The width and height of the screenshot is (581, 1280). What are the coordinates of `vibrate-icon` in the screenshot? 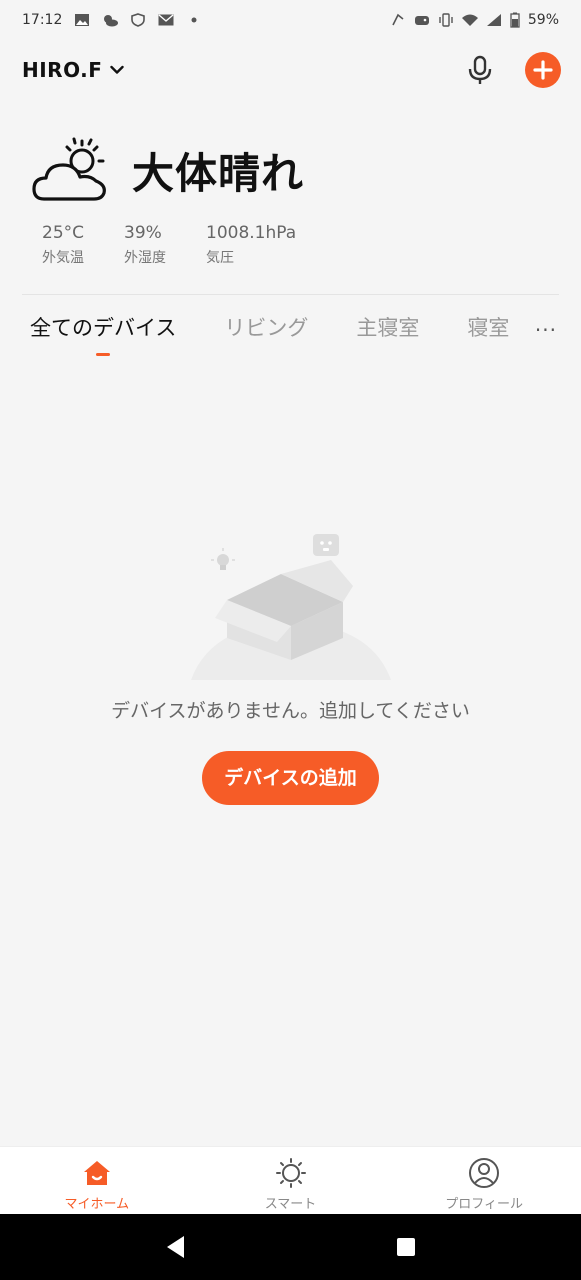 It's located at (446, 20).